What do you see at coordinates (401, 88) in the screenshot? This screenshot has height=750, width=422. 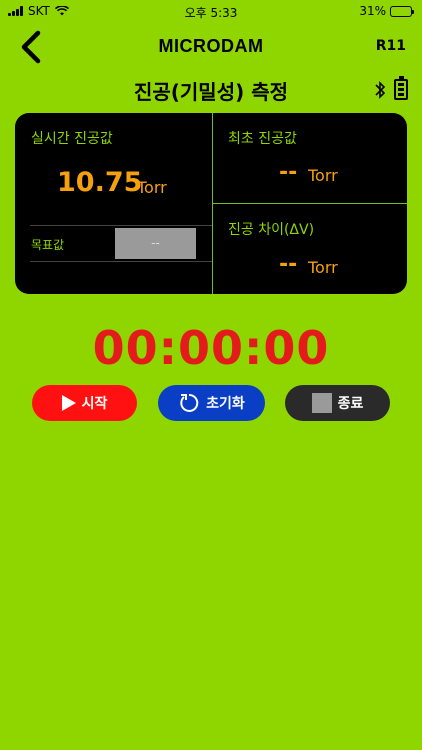 I see `device-battery-icon` at bounding box center [401, 88].